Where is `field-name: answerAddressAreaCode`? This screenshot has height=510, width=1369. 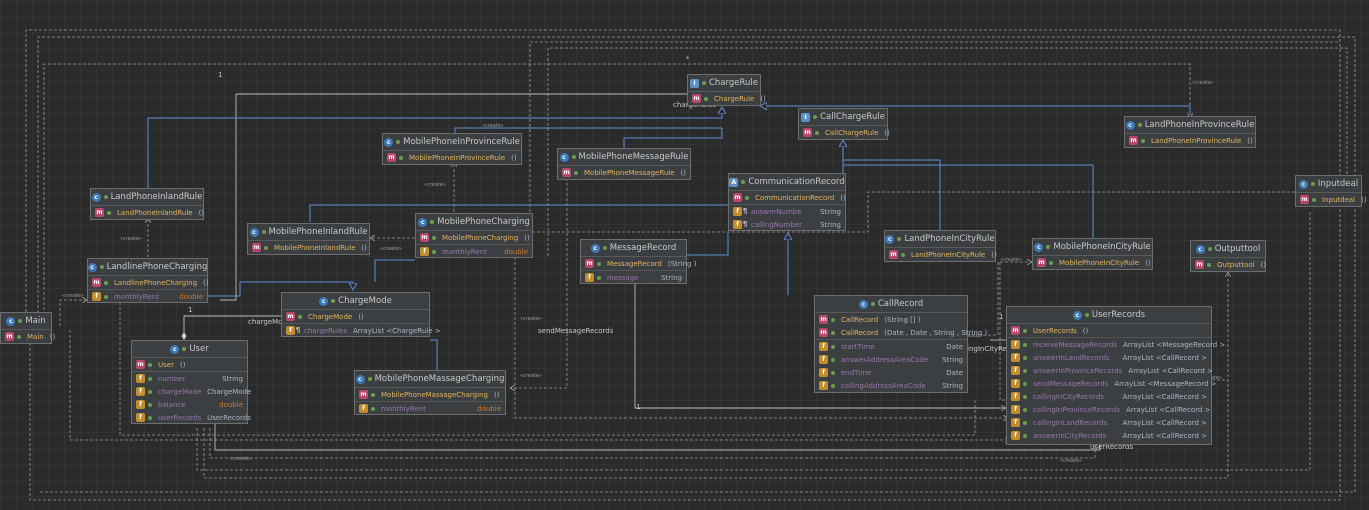
field-name: answerAddressAreaCode is located at coordinates (885, 359).